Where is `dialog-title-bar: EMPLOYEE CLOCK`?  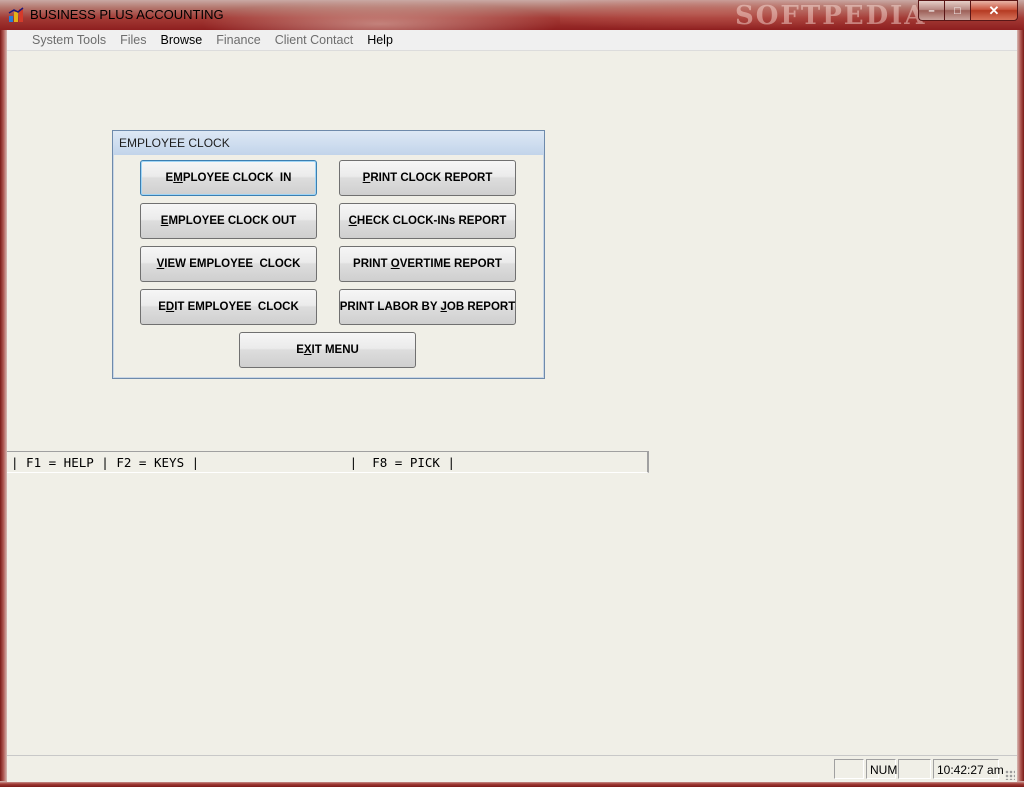
dialog-title-bar: EMPLOYEE CLOCK is located at coordinates (328, 143).